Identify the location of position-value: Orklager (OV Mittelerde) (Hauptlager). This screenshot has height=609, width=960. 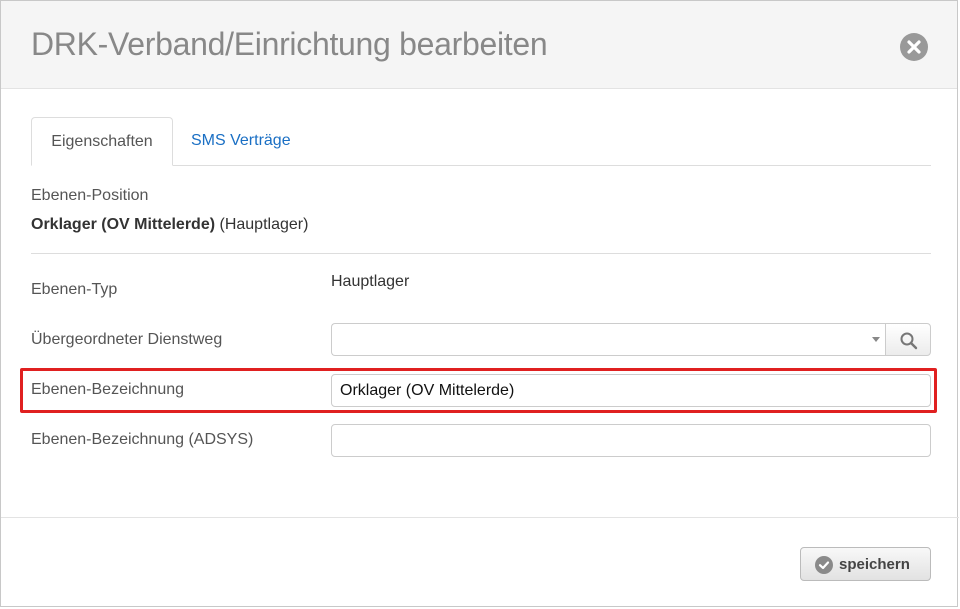
(169, 225).